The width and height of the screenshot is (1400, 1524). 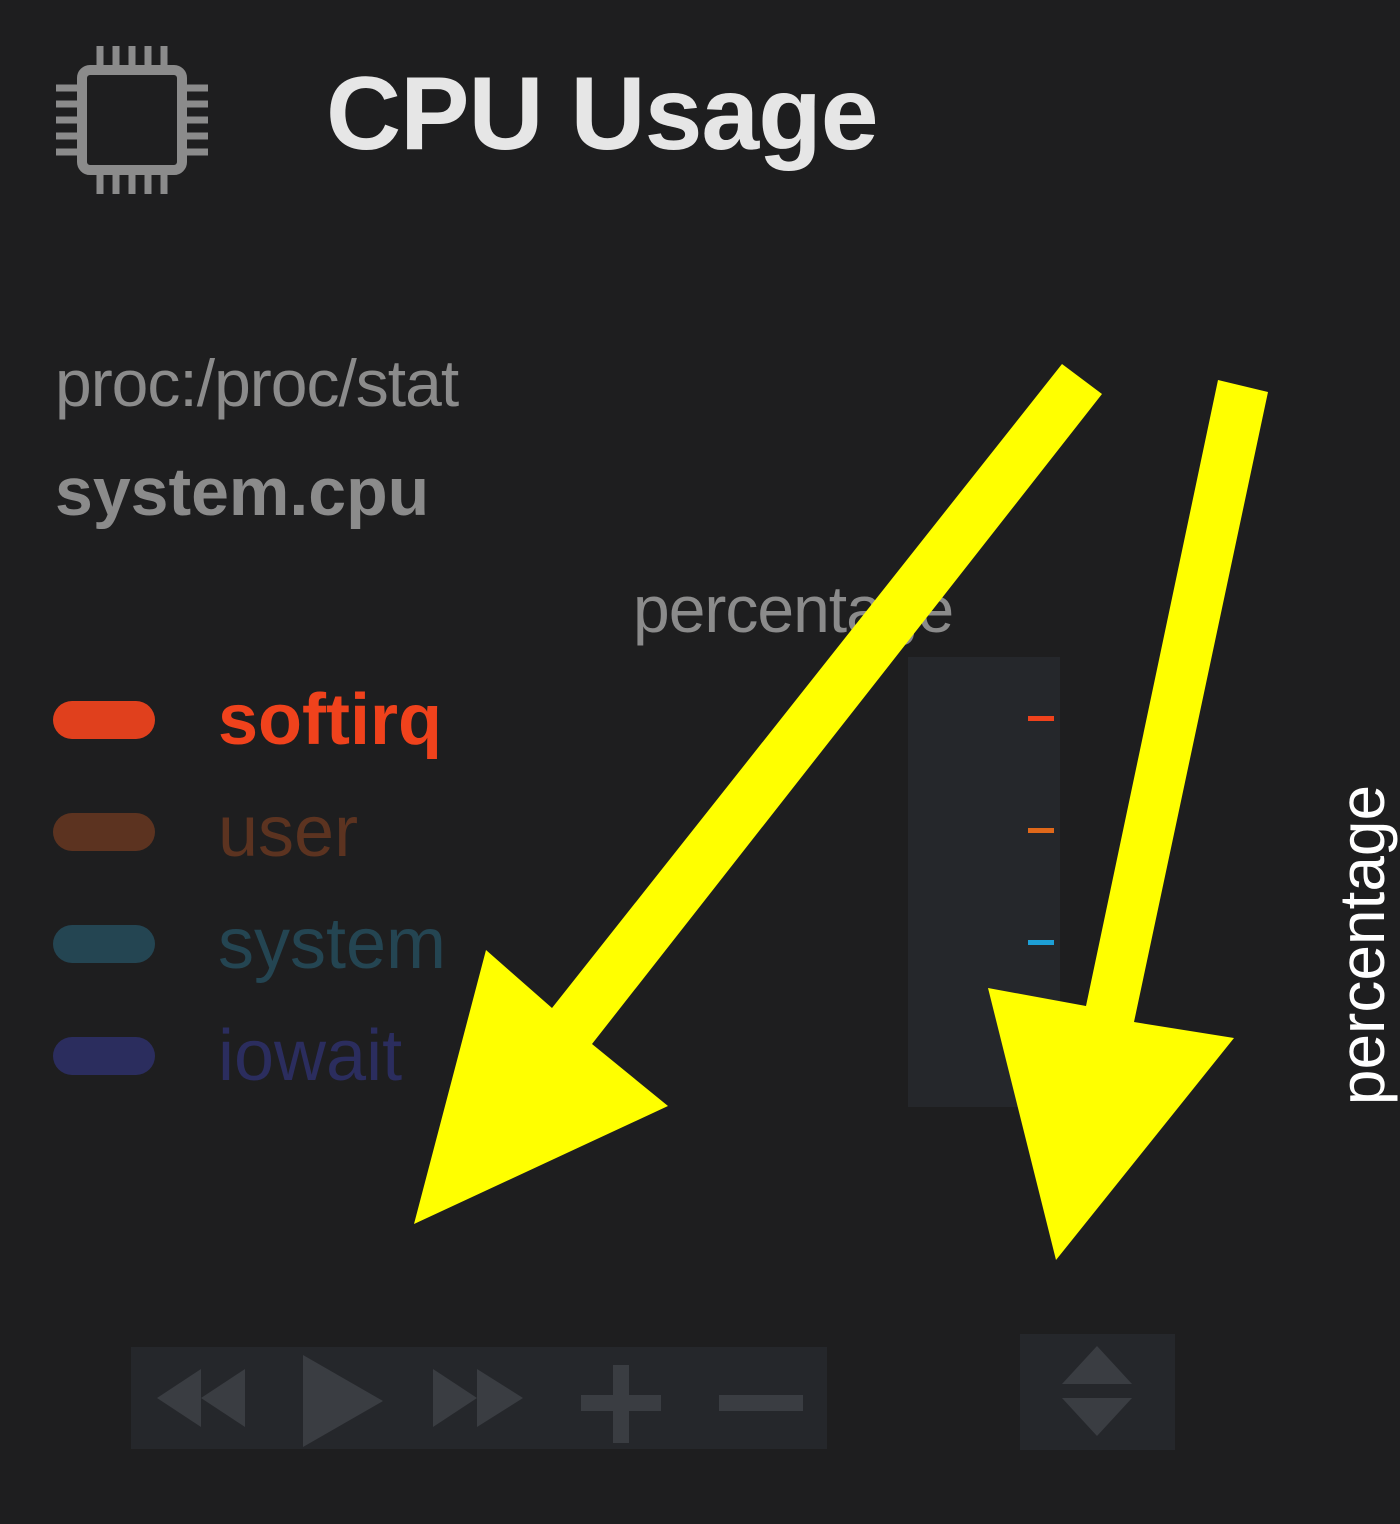 What do you see at coordinates (310, 1056) in the screenshot?
I see `legend-label: iowait` at bounding box center [310, 1056].